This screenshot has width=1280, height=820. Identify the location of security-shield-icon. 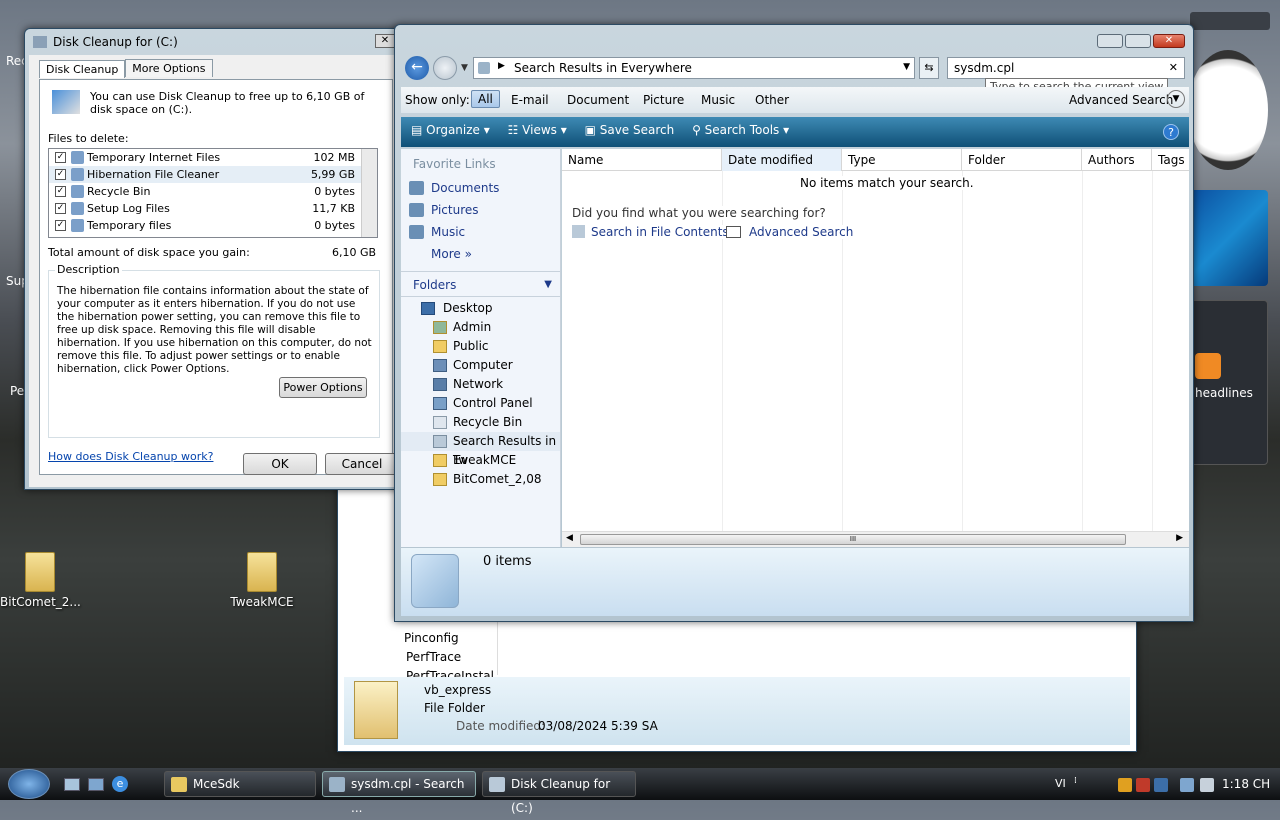
(1125, 785).